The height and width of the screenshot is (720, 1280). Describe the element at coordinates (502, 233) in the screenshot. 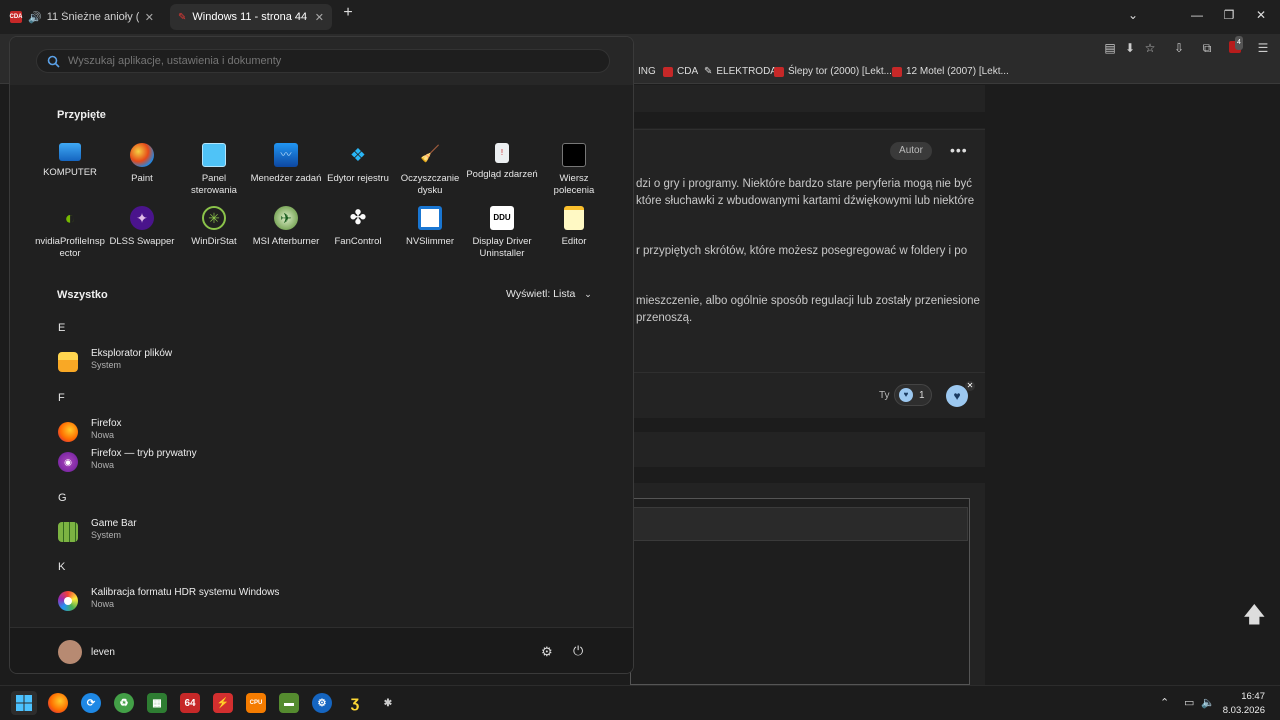

I see `pinned-app-ddu: DDU Display Driver Uninstaller` at that location.